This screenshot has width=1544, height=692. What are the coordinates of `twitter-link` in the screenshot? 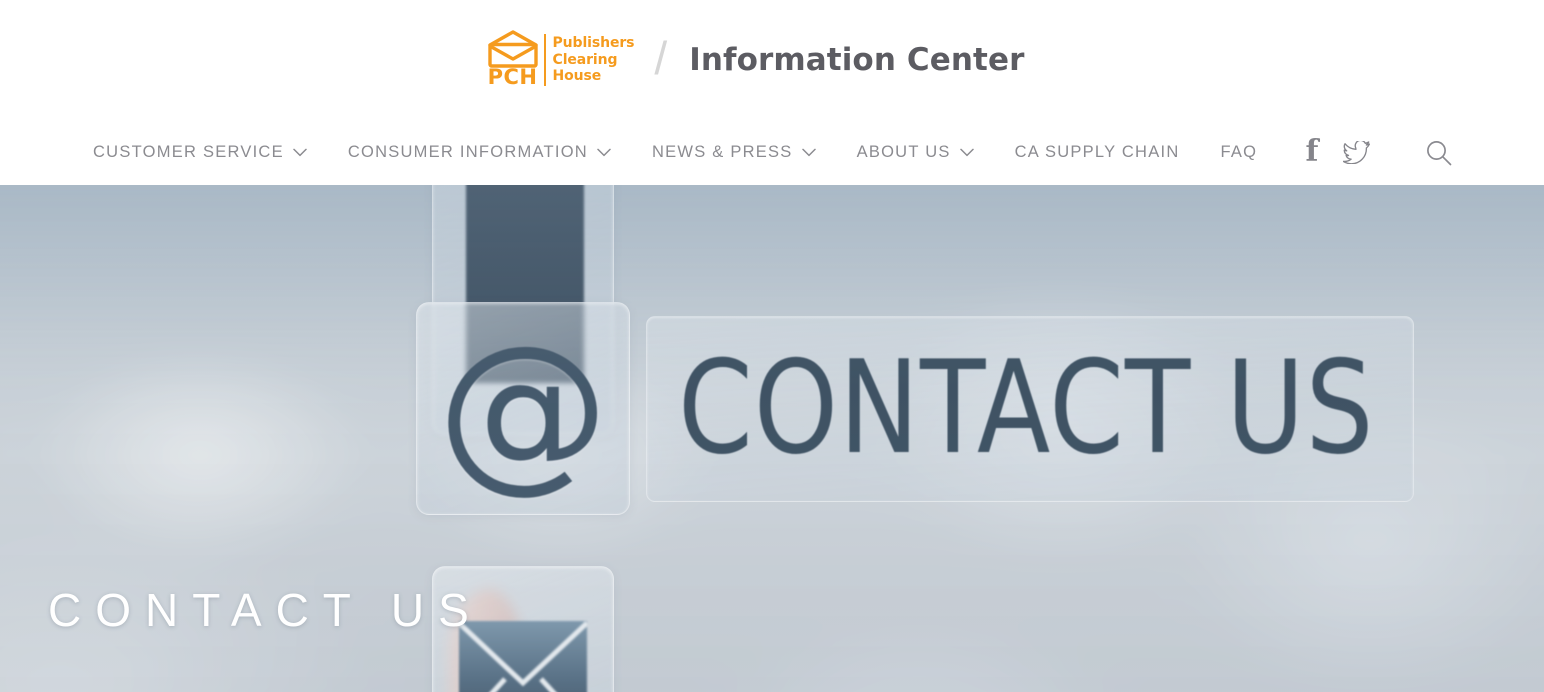 It's located at (1356, 153).